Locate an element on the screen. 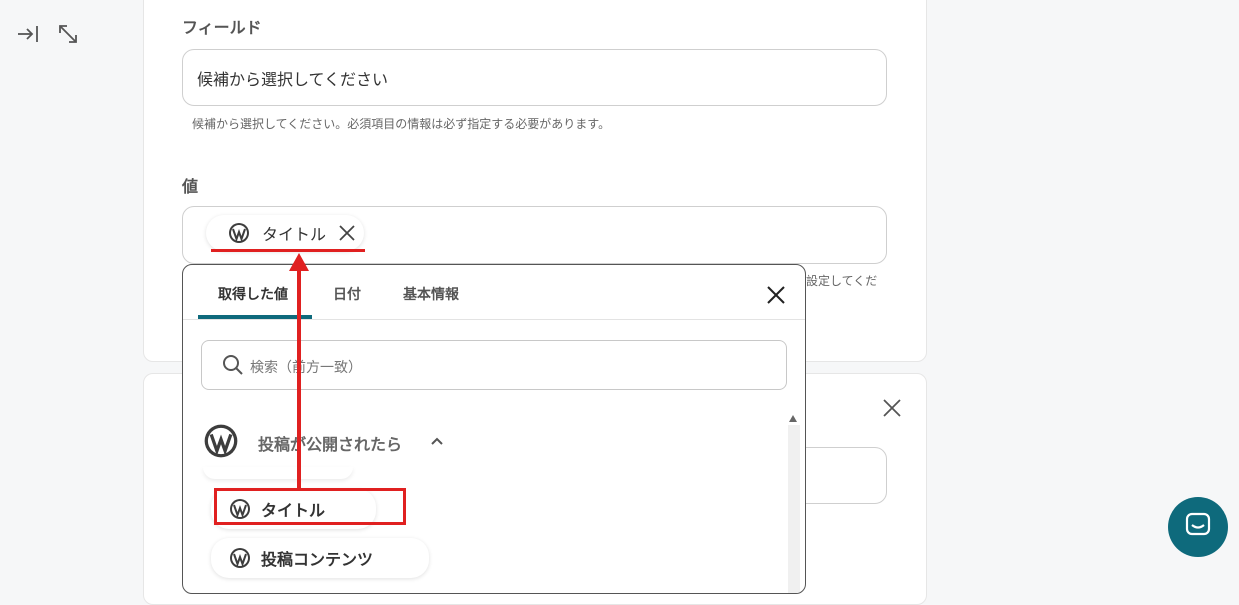 The image size is (1239, 605). active-tab-indicator is located at coordinates (255, 317).